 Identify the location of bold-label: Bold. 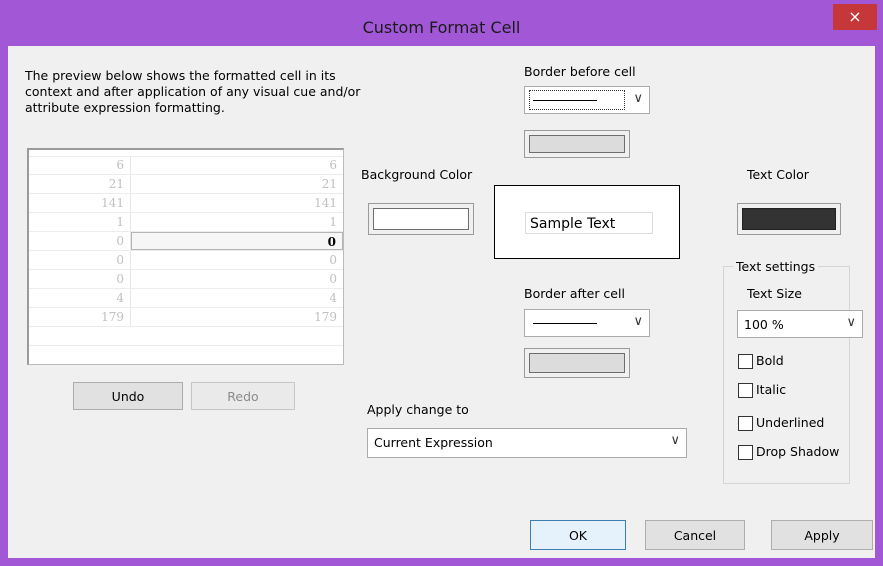
(770, 360).